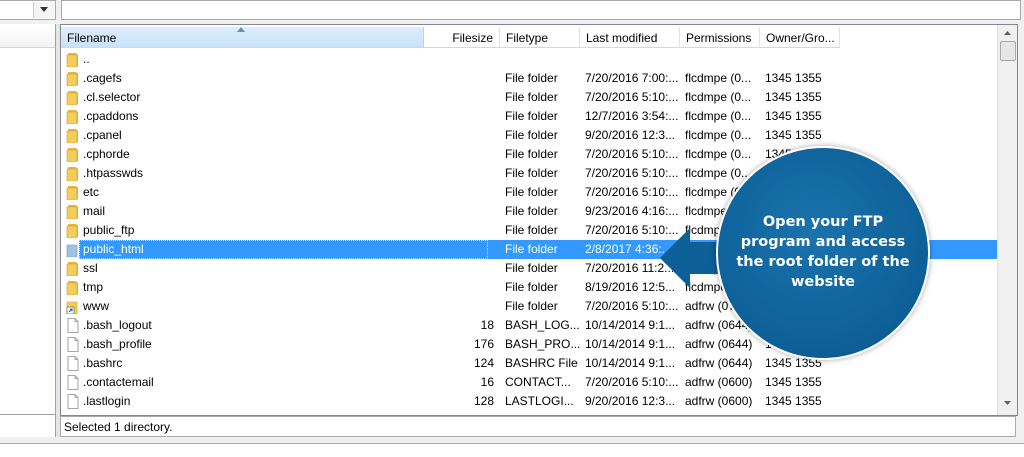  I want to click on scroll-down-icon, so click(1007, 403).